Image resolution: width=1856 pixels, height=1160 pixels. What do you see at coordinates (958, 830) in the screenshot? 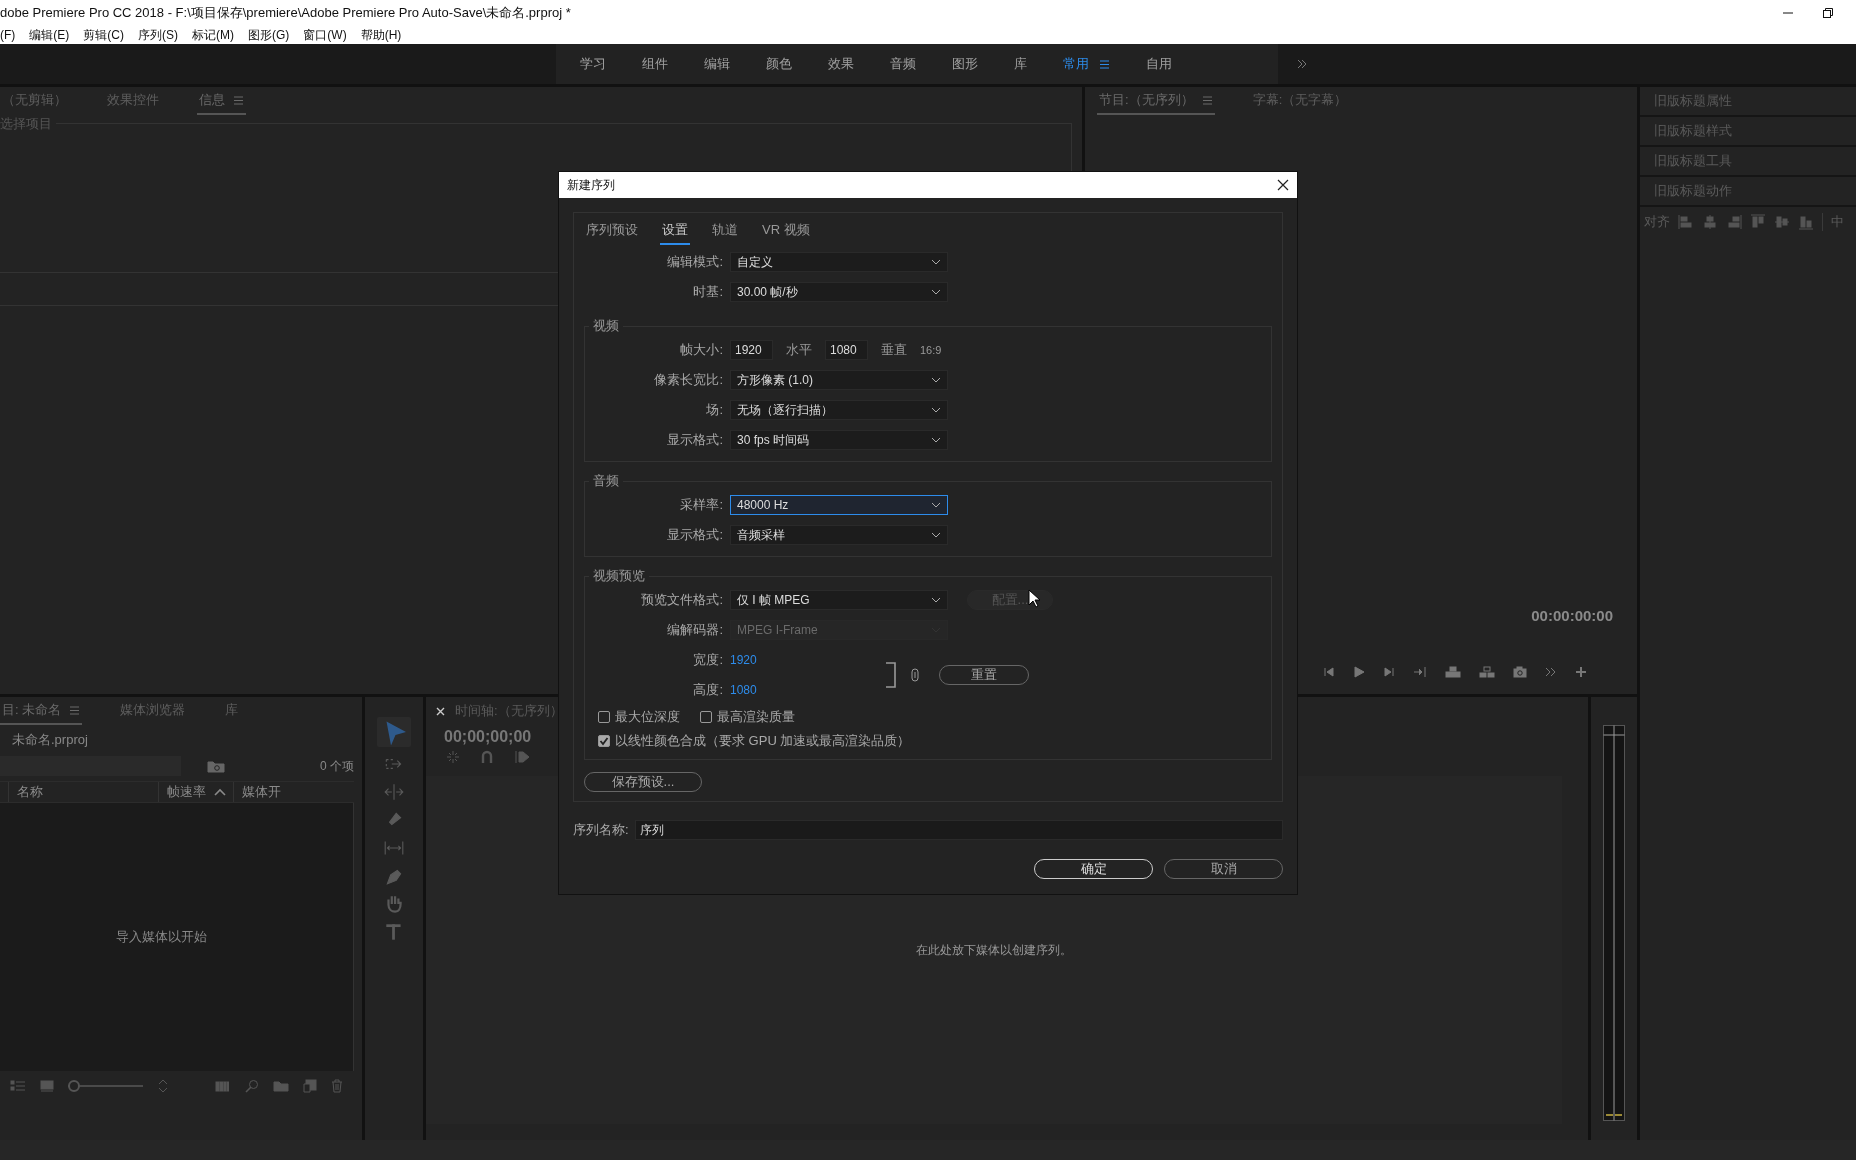
I see `sequence-name-field: 序列` at bounding box center [958, 830].